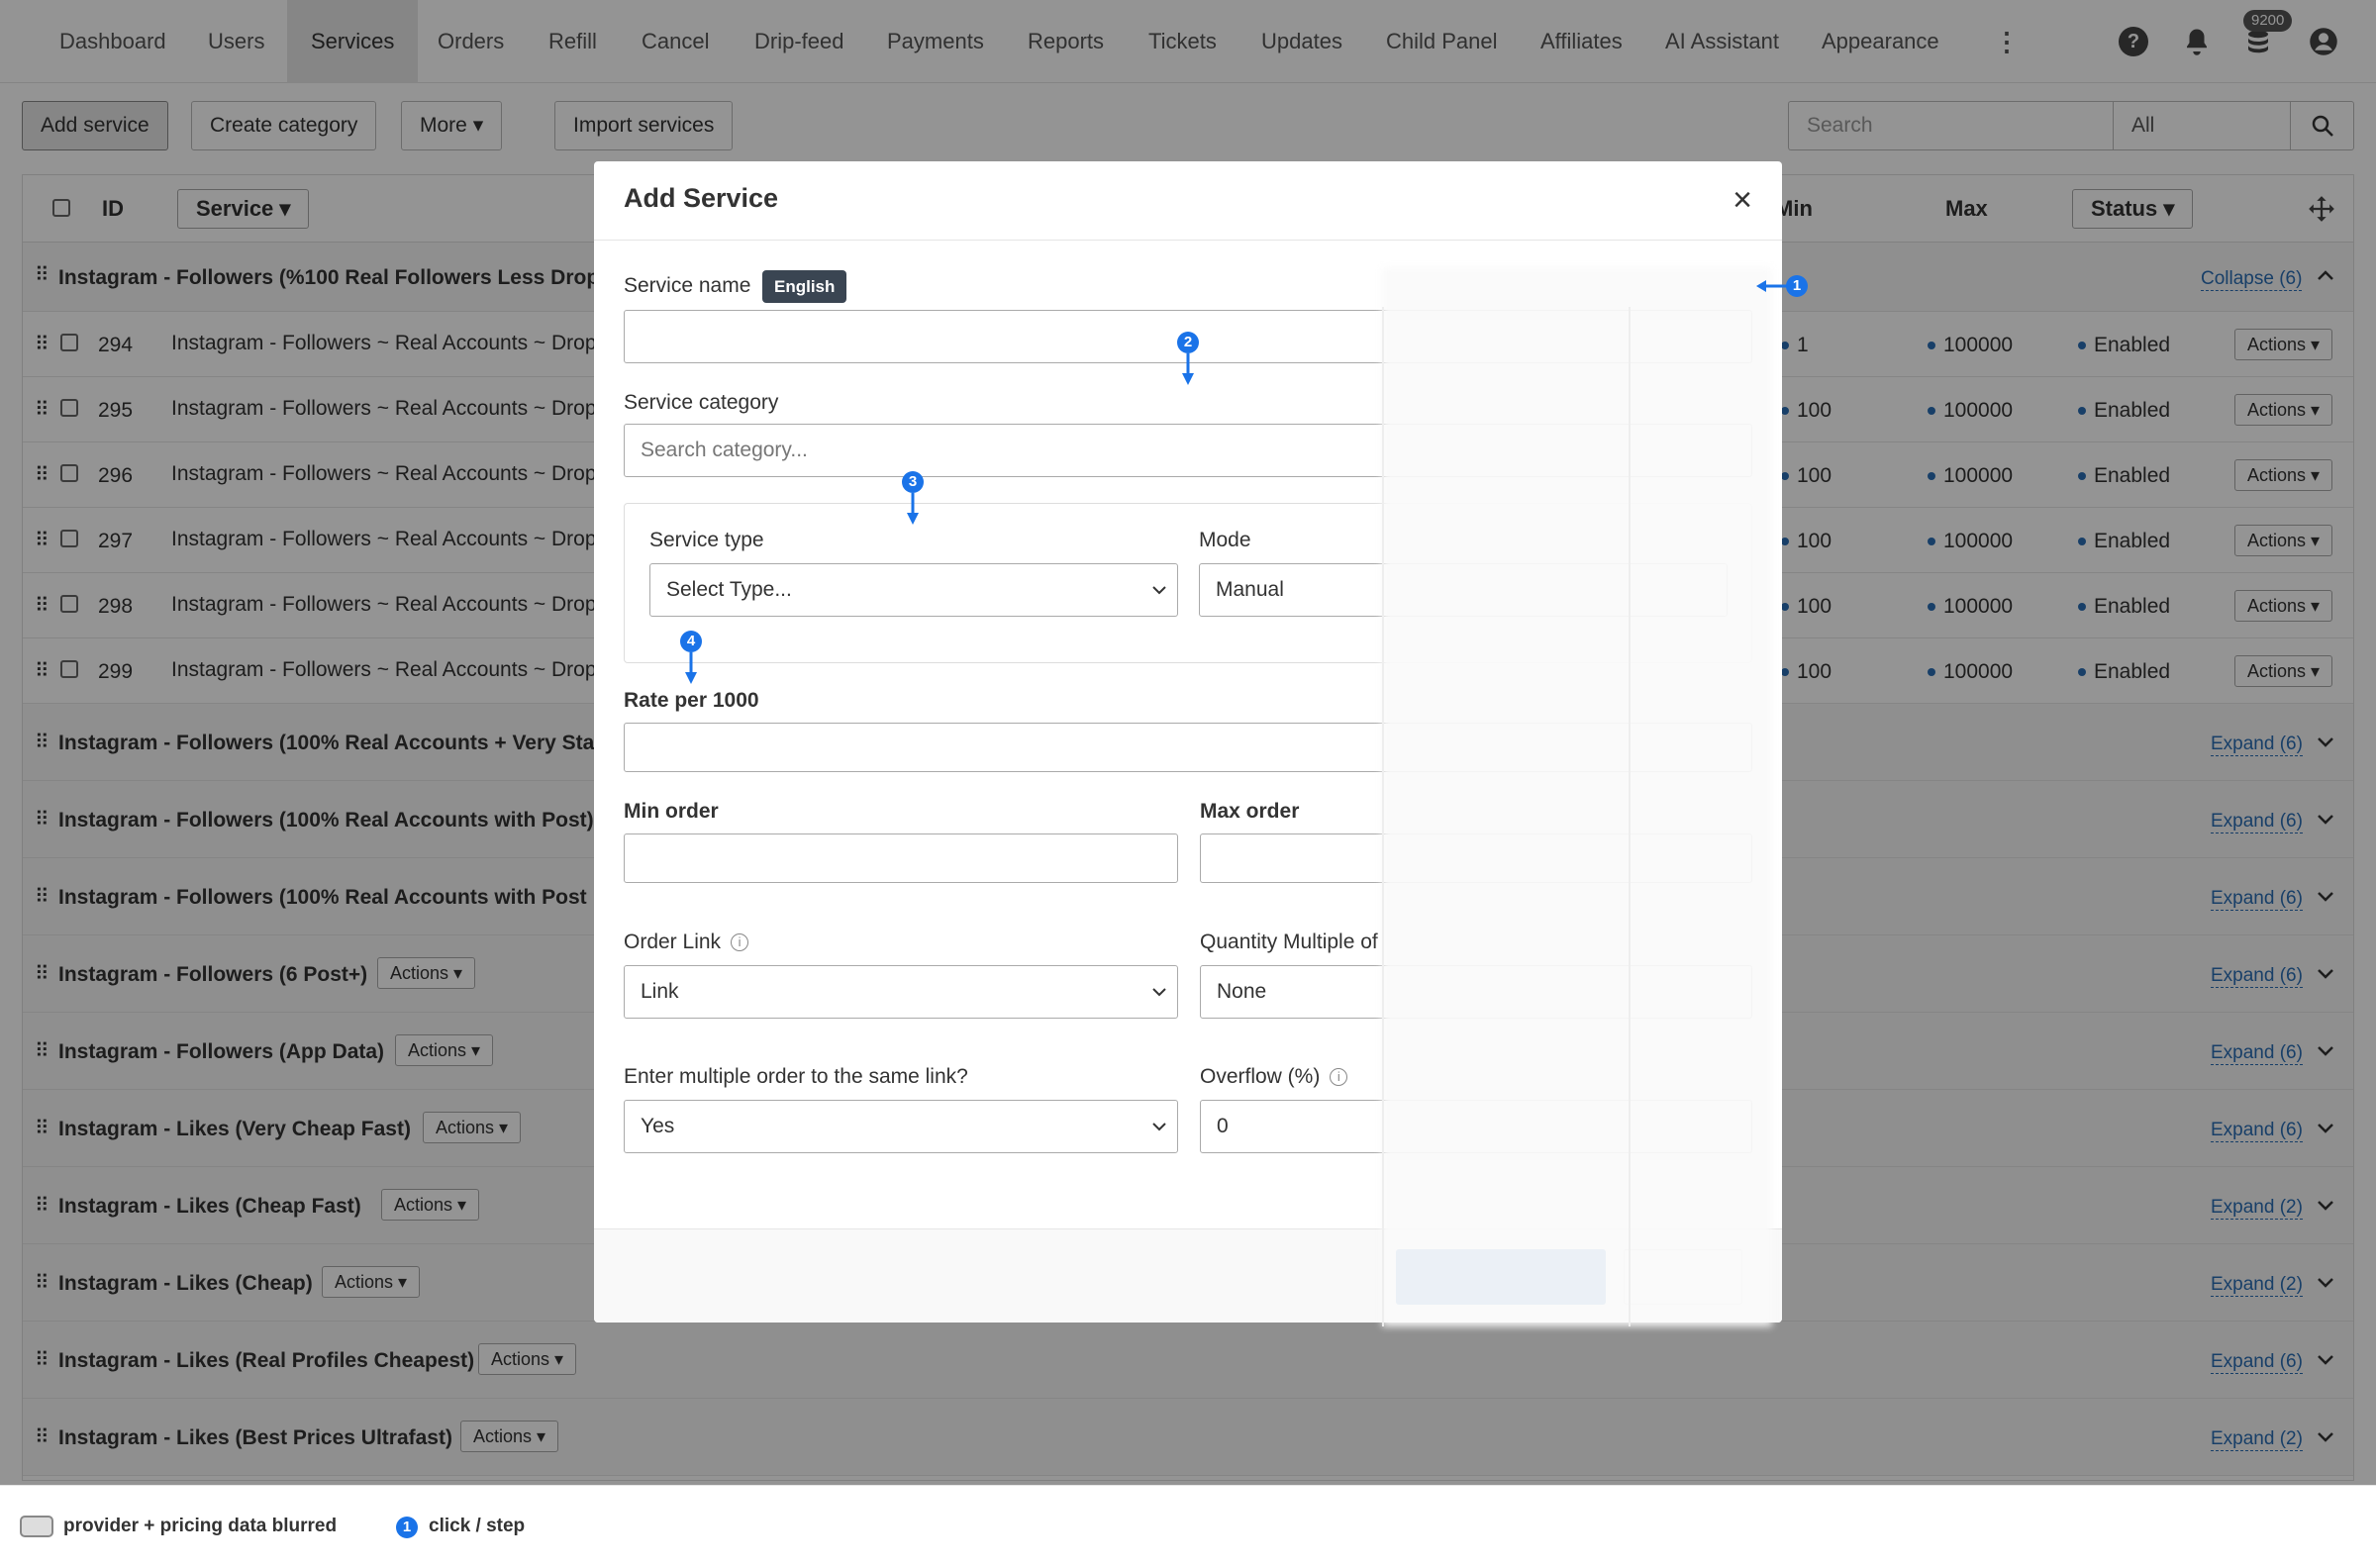  I want to click on modal-title: Add Service, so click(702, 198).